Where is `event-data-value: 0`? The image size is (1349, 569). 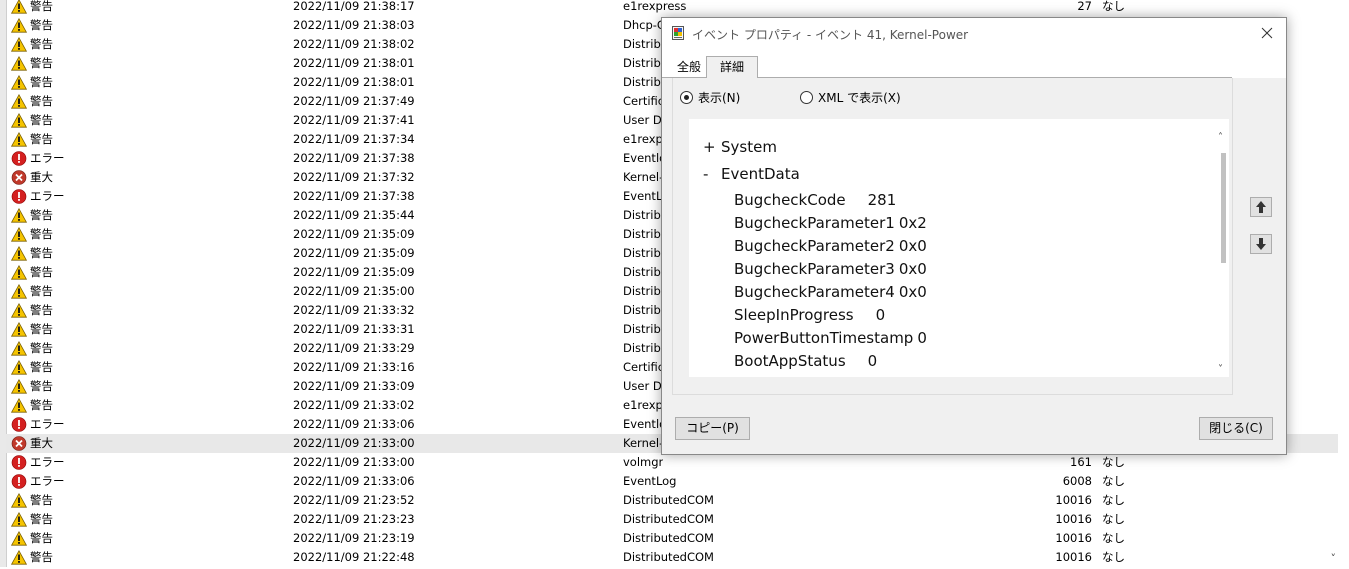 event-data-value: 0 is located at coordinates (872, 361).